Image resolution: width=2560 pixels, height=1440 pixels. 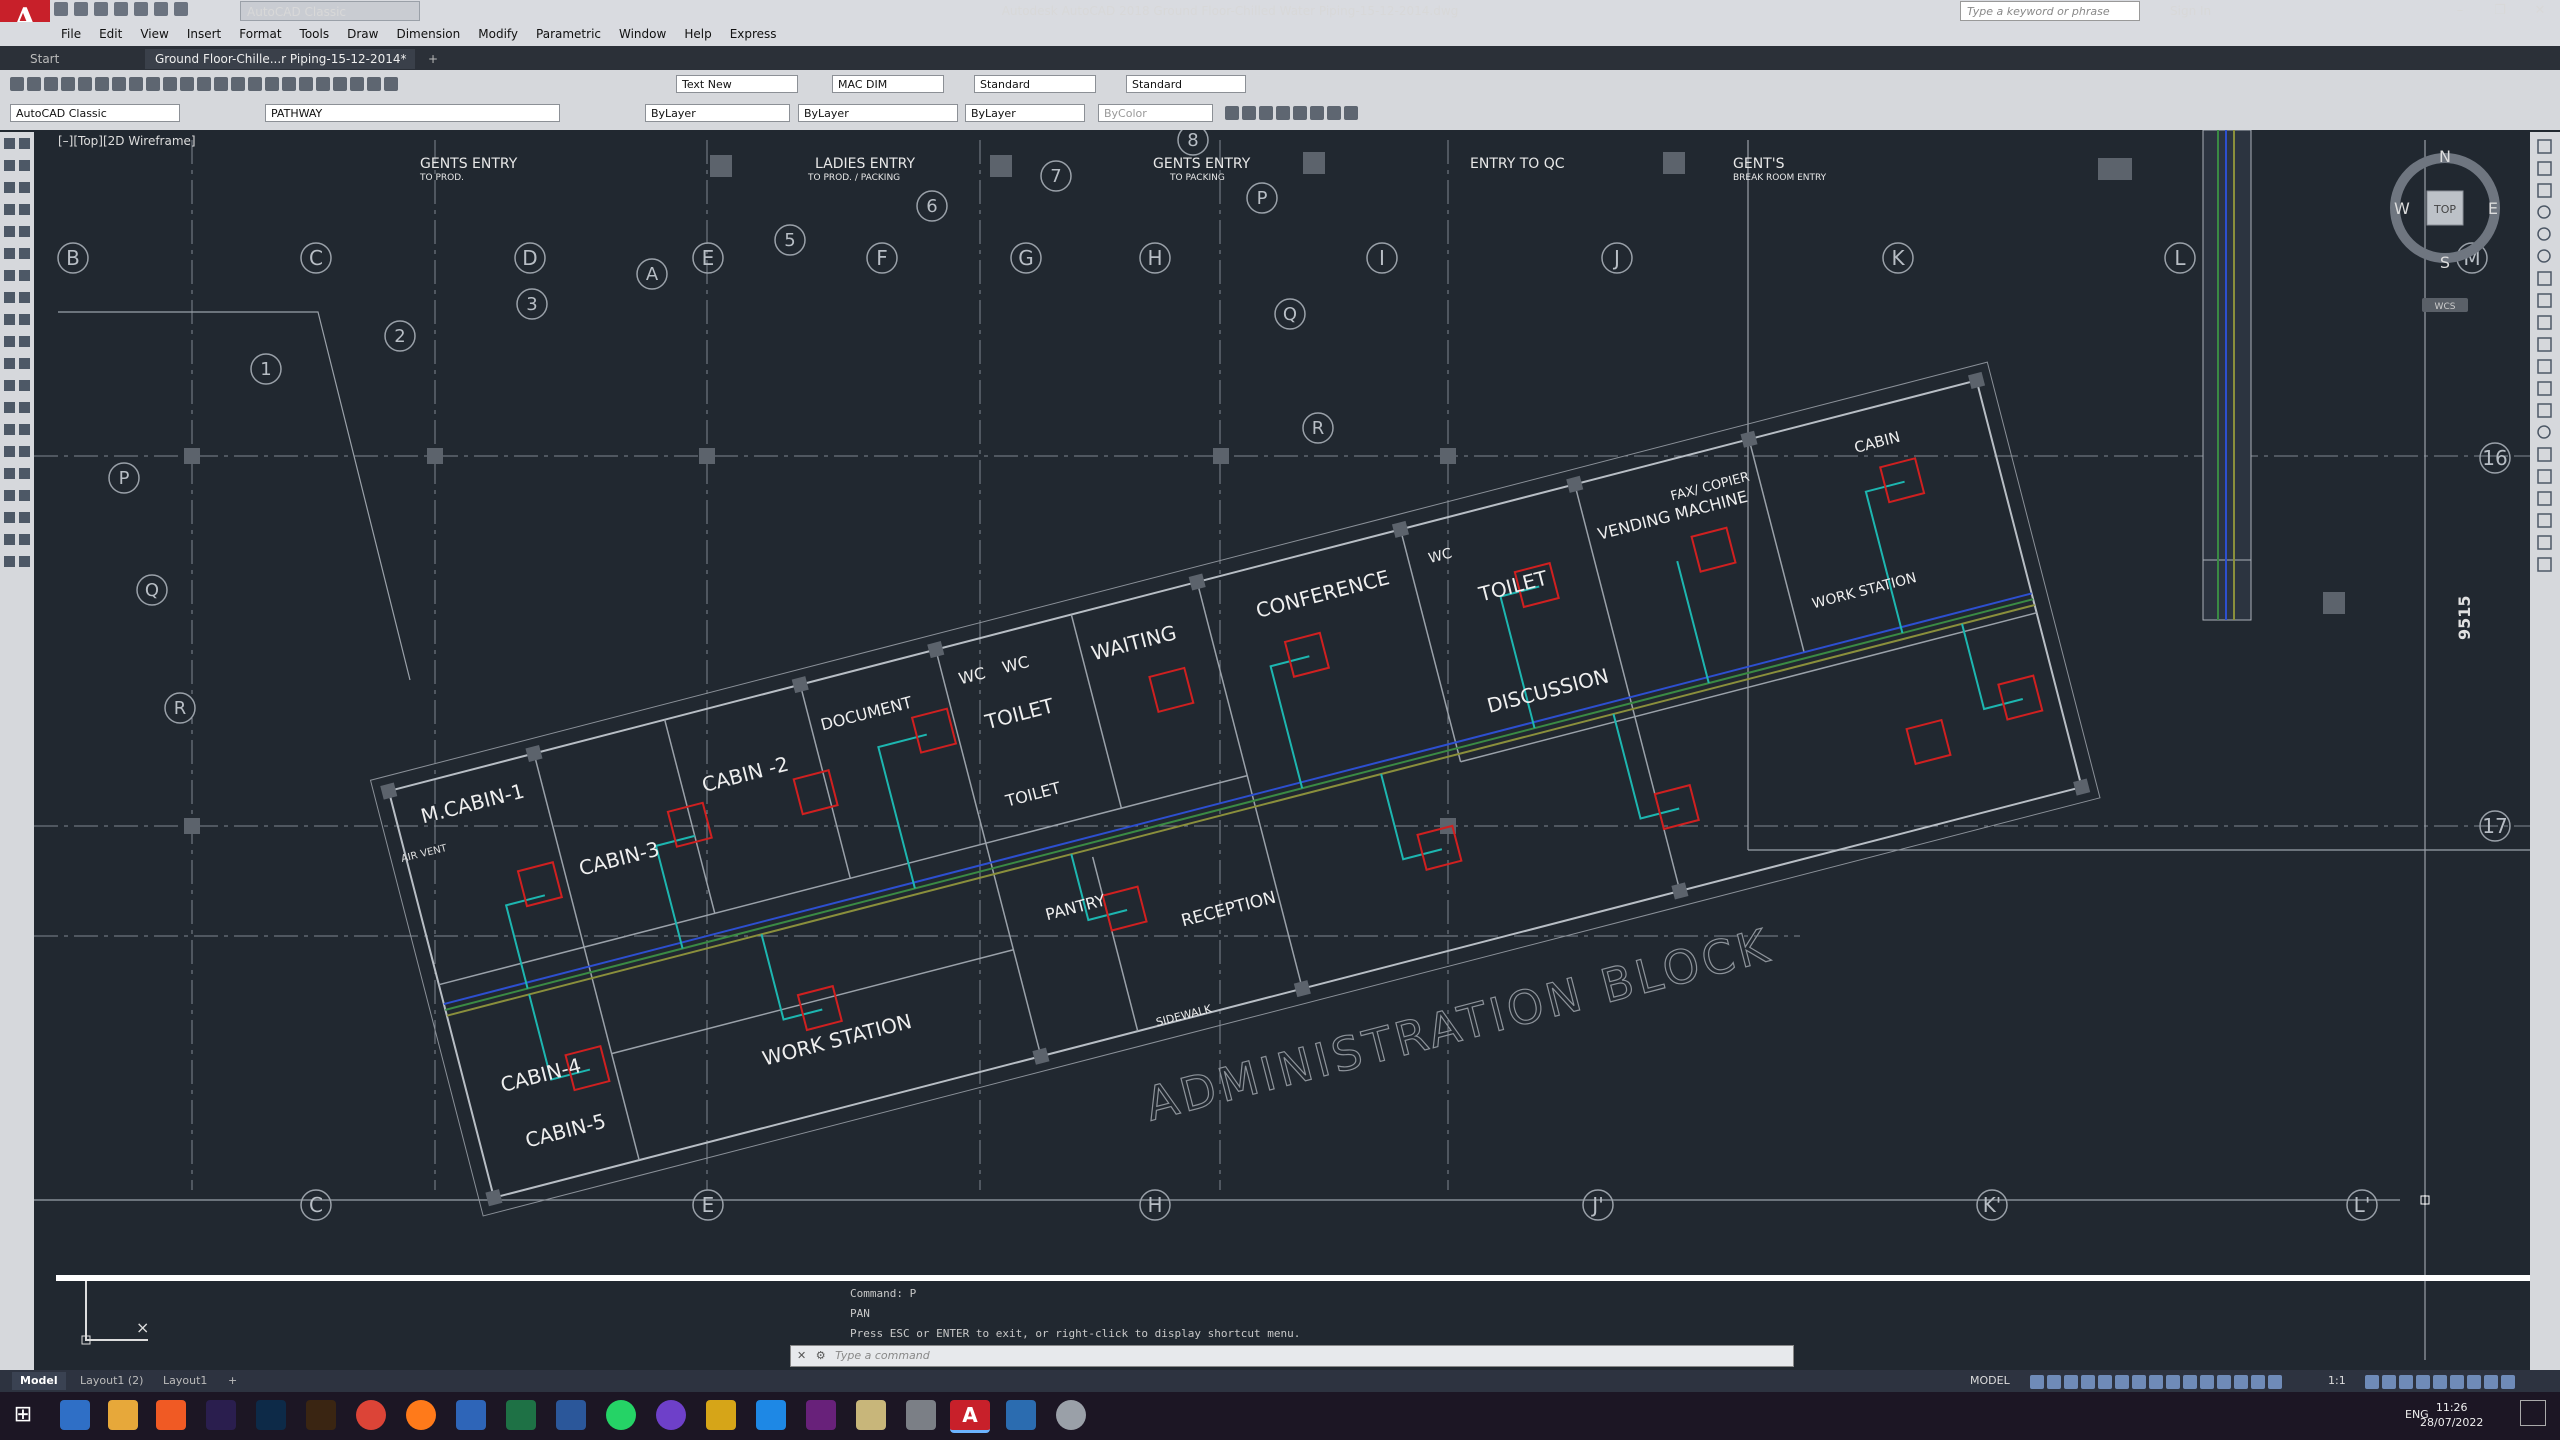 I want to click on plot-icon, so click(x=141, y=9).